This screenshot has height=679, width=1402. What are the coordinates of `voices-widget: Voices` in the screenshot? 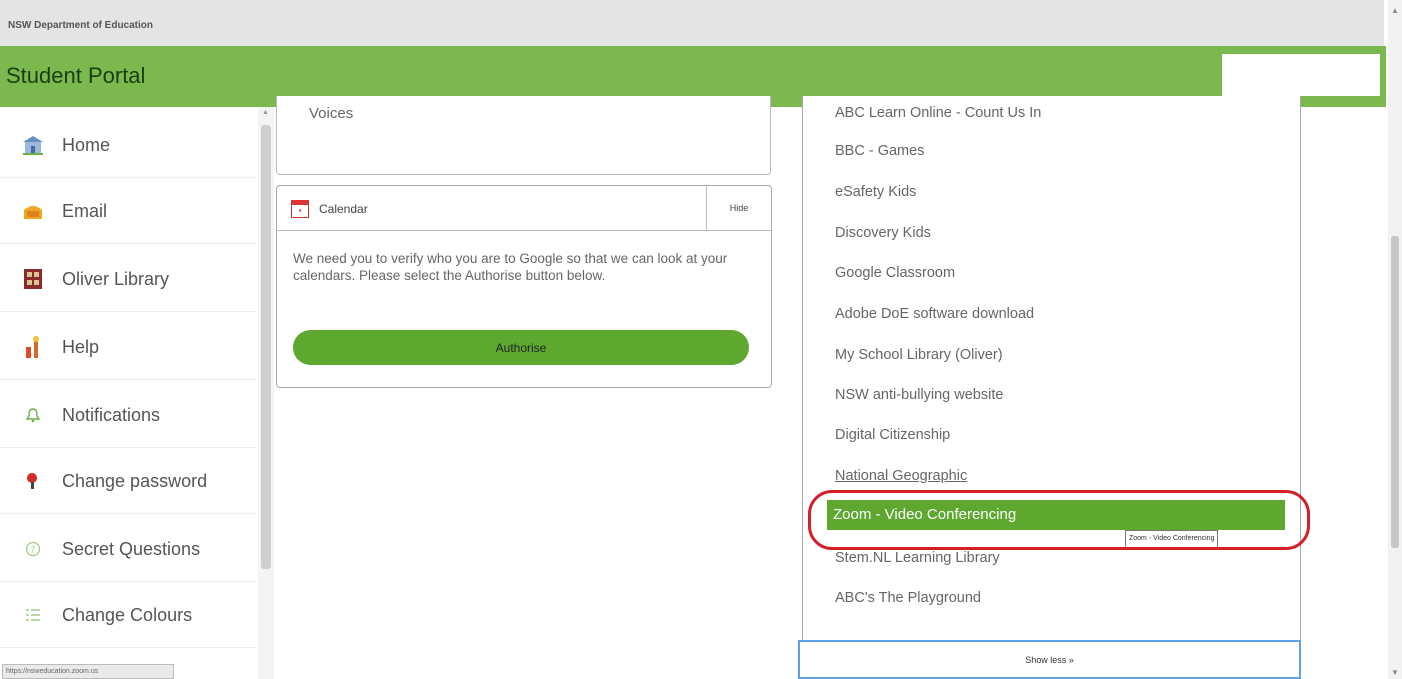 It's located at (523, 135).